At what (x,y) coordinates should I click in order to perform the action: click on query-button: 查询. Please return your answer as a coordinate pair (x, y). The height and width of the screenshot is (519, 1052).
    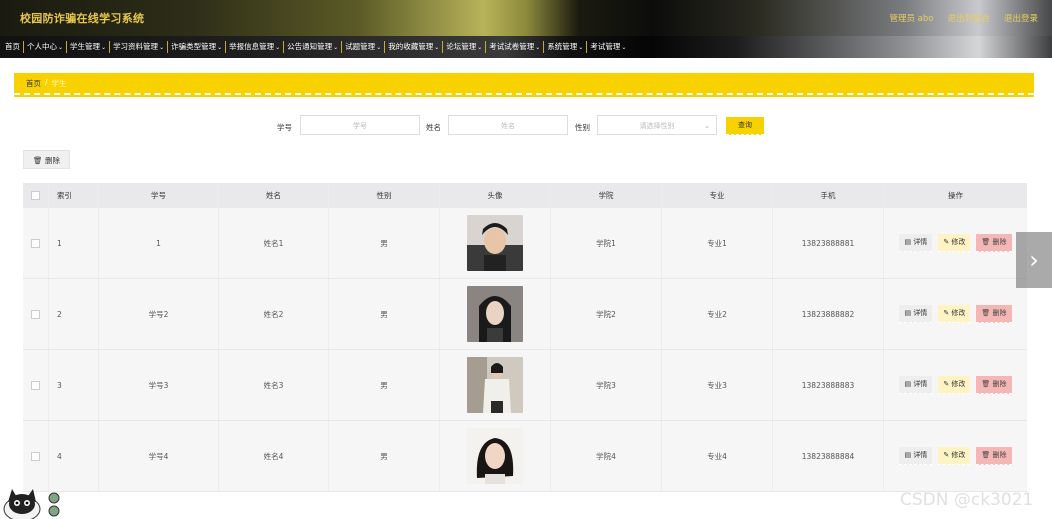
    Looking at the image, I should click on (745, 126).